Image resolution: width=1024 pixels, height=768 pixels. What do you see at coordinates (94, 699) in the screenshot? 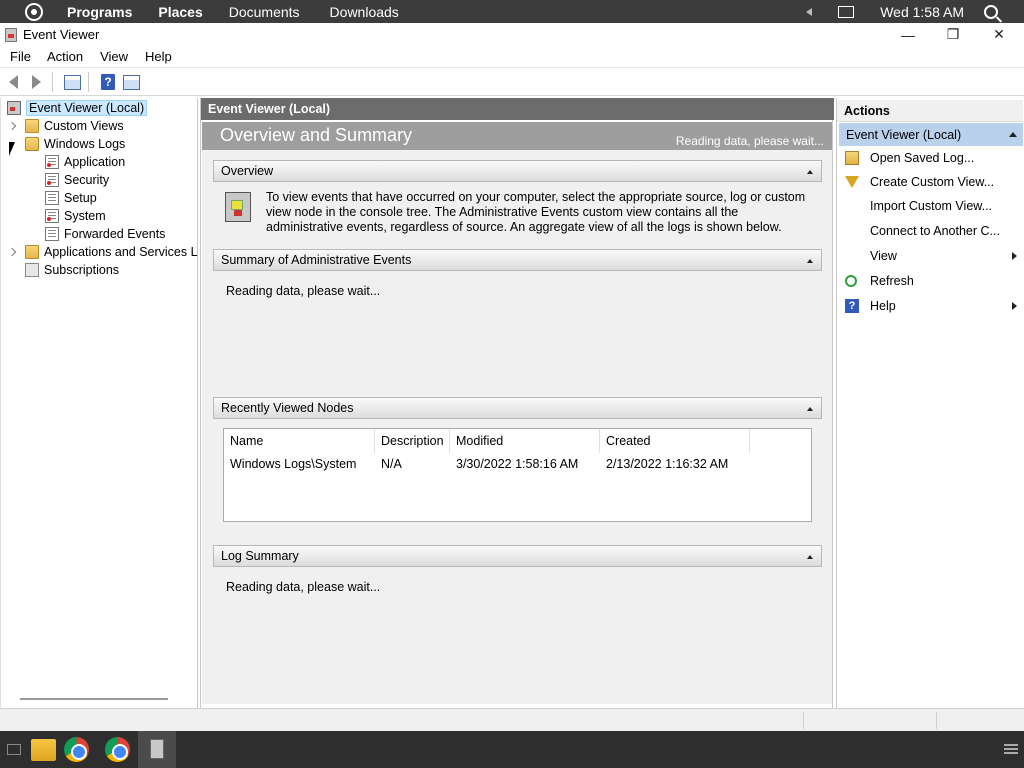
I see `horizontal-scrollbar` at bounding box center [94, 699].